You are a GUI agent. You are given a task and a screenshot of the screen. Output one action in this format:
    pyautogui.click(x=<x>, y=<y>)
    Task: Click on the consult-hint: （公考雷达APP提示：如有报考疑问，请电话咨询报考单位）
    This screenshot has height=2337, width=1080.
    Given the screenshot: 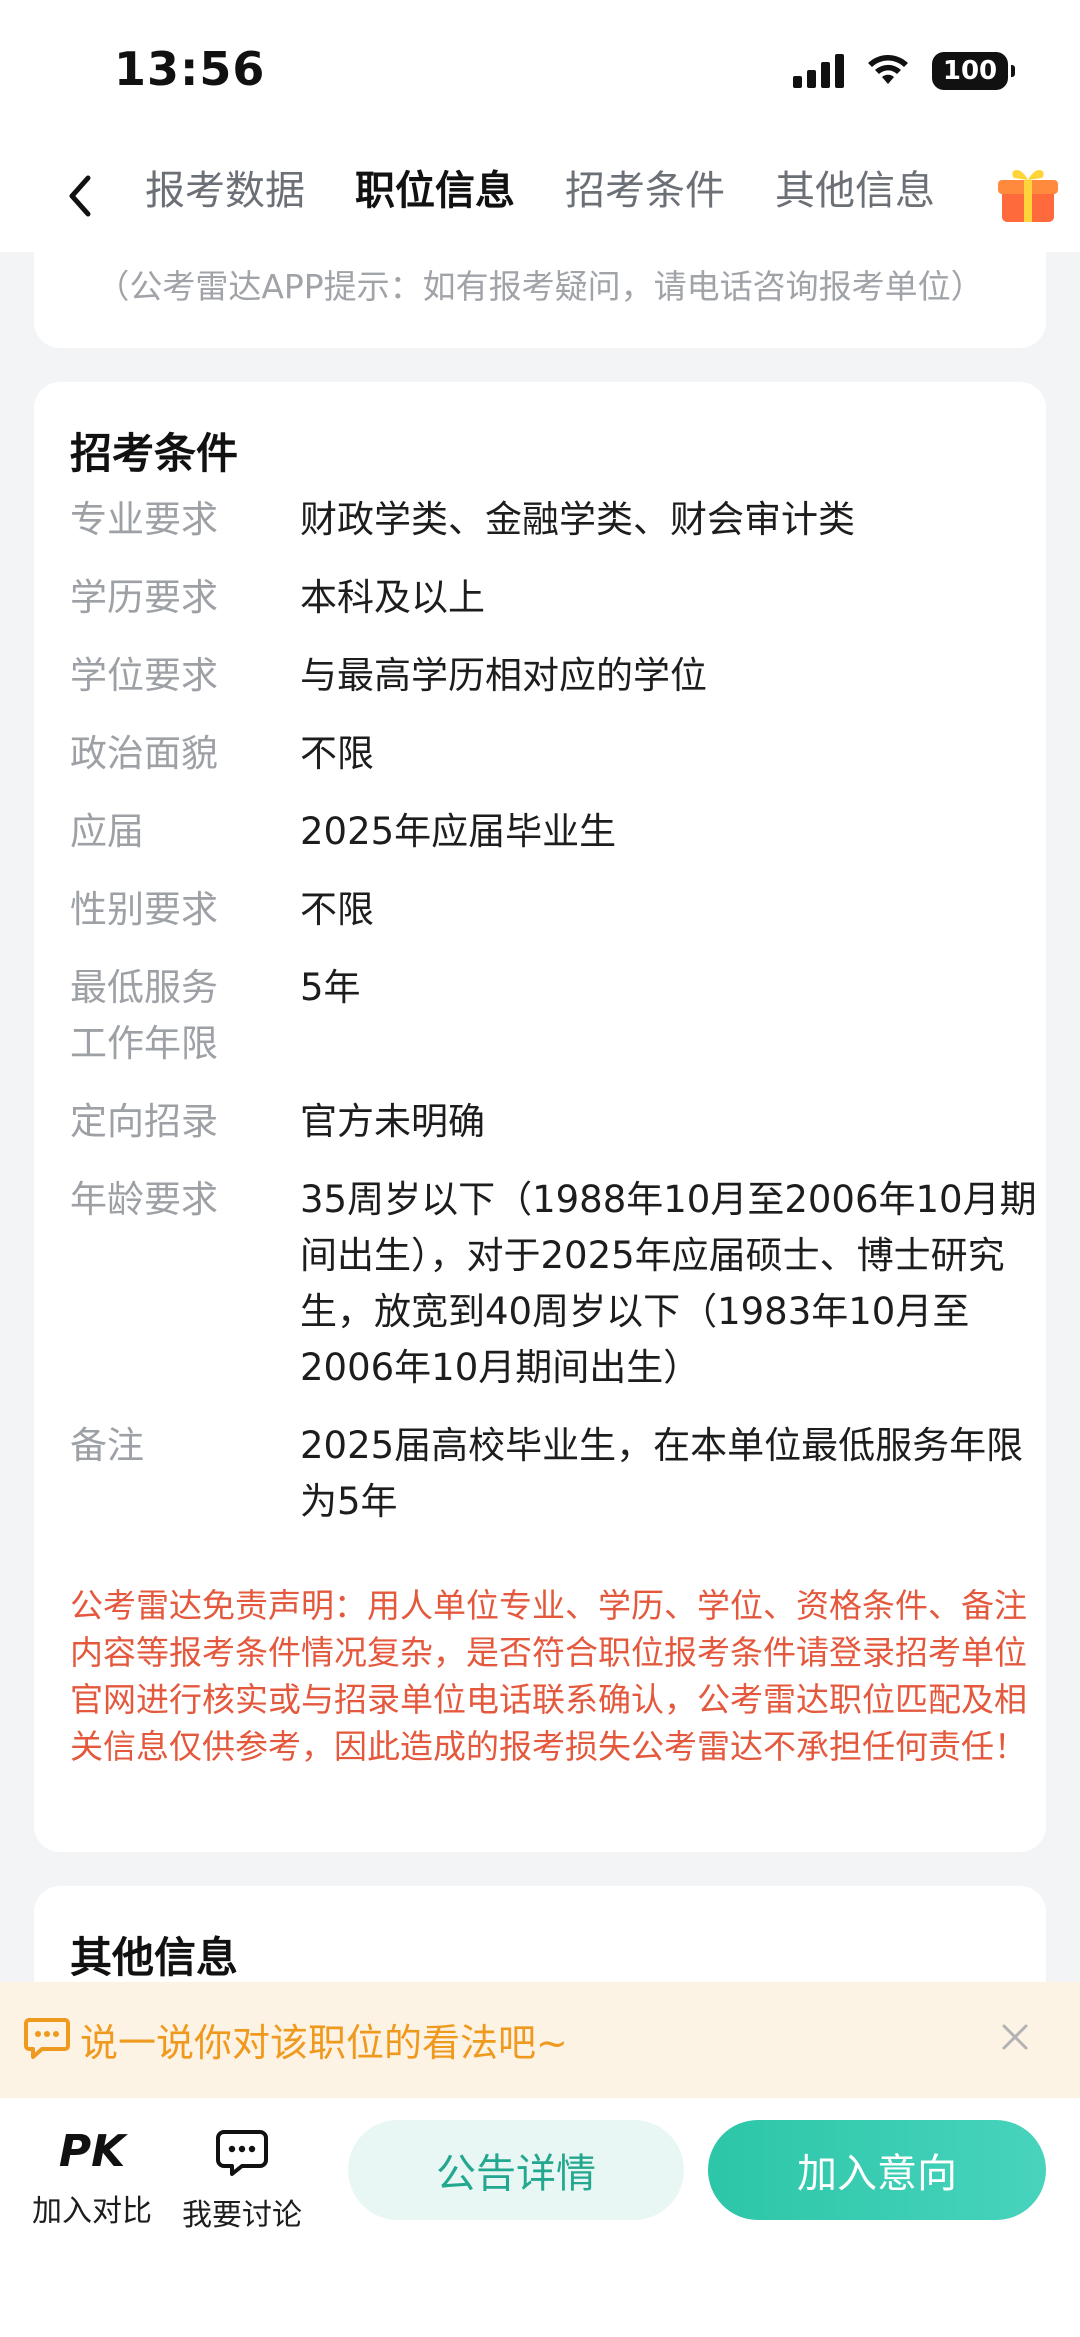 What is the action you would take?
    pyautogui.click(x=540, y=286)
    